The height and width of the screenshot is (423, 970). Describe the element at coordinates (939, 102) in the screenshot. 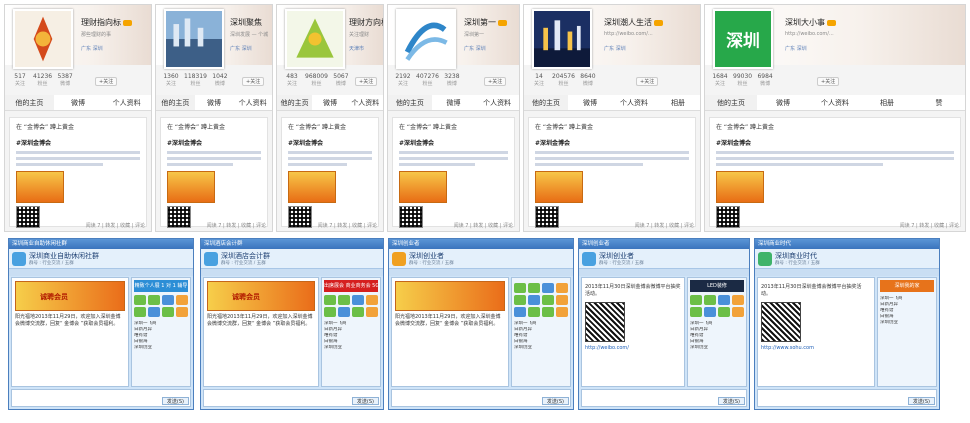

I see `tab-likes: 赞` at that location.